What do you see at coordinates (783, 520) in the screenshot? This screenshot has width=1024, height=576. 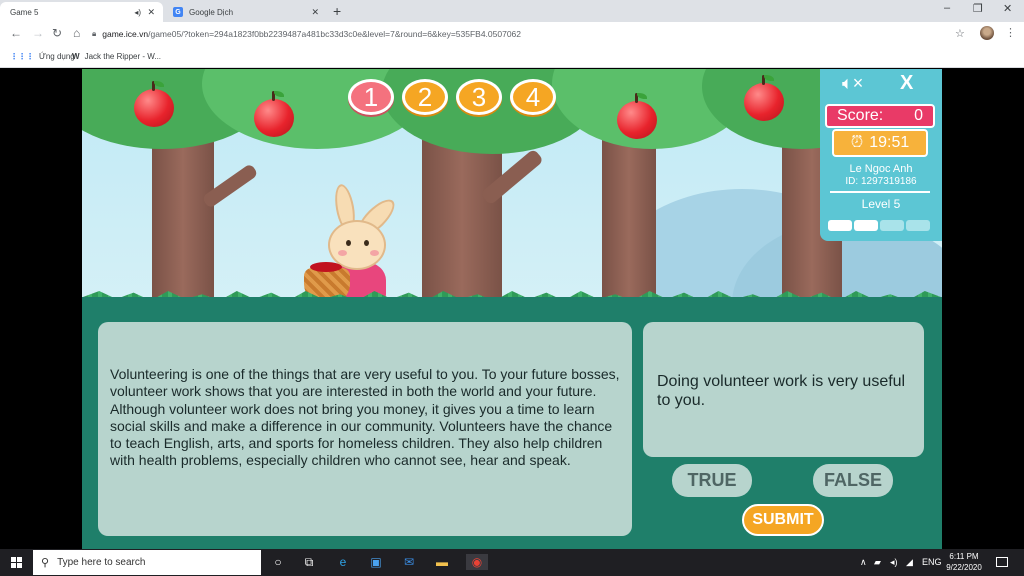 I see `submit-button: SUBMIT` at bounding box center [783, 520].